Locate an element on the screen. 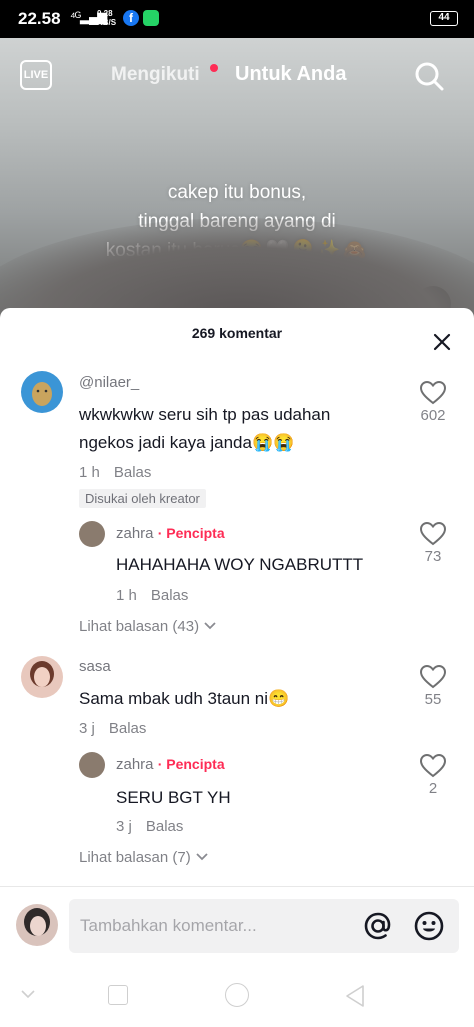  view-replies-button: Lihat balasan (43) is located at coordinates (148, 626).